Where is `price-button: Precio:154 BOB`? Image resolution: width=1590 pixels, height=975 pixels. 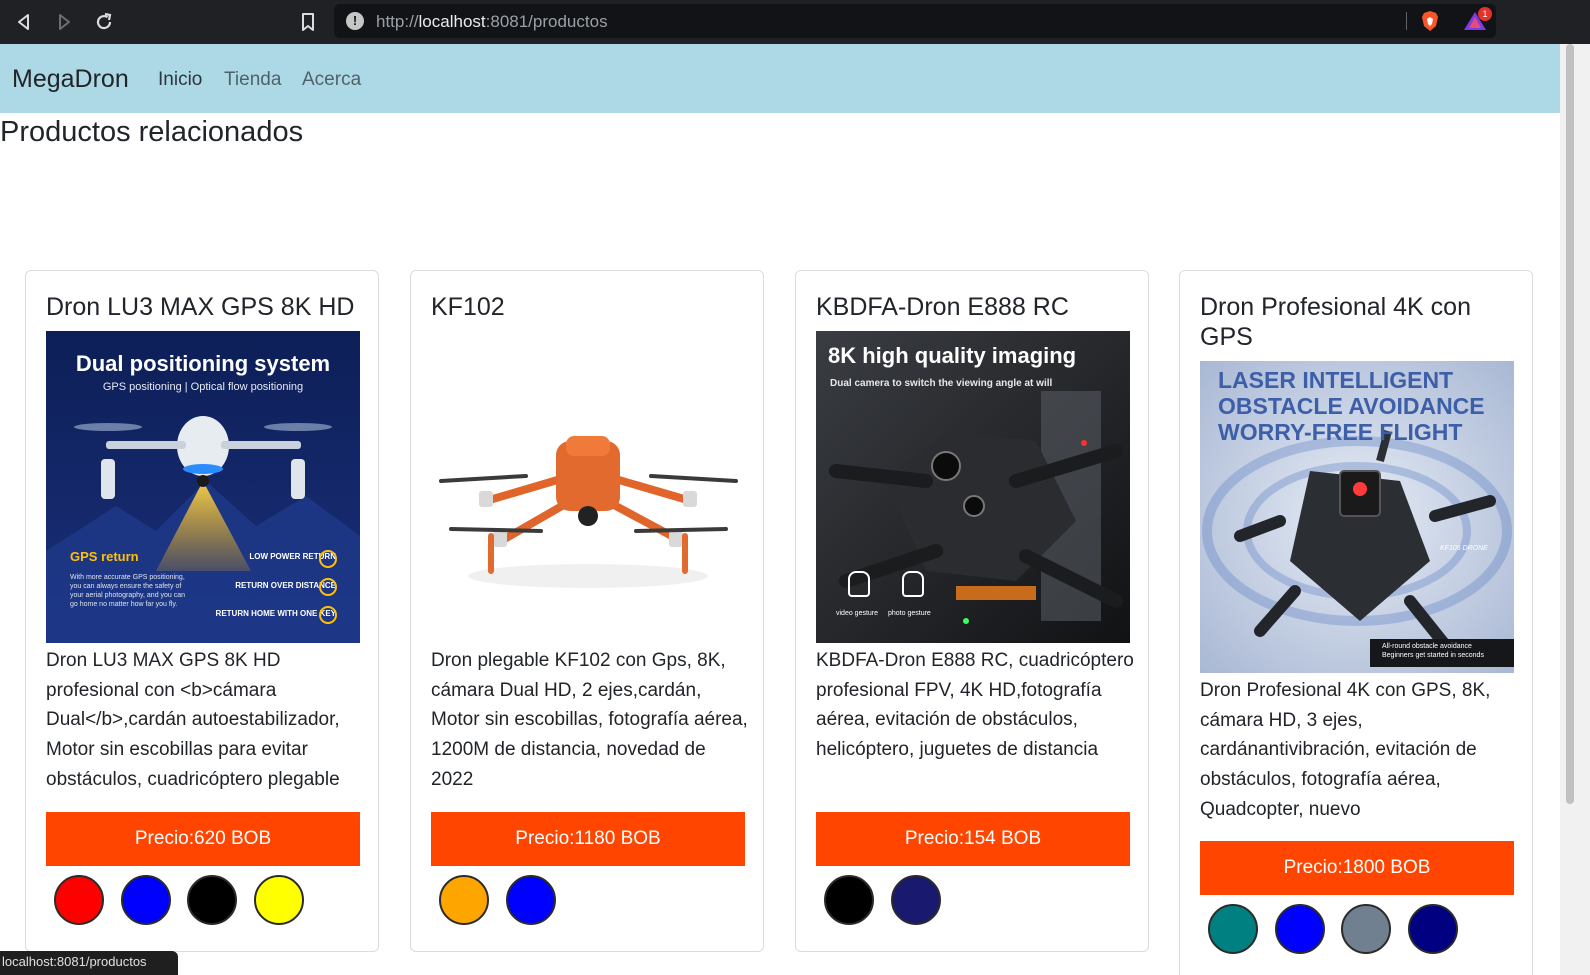
price-button: Precio:154 BOB is located at coordinates (973, 839).